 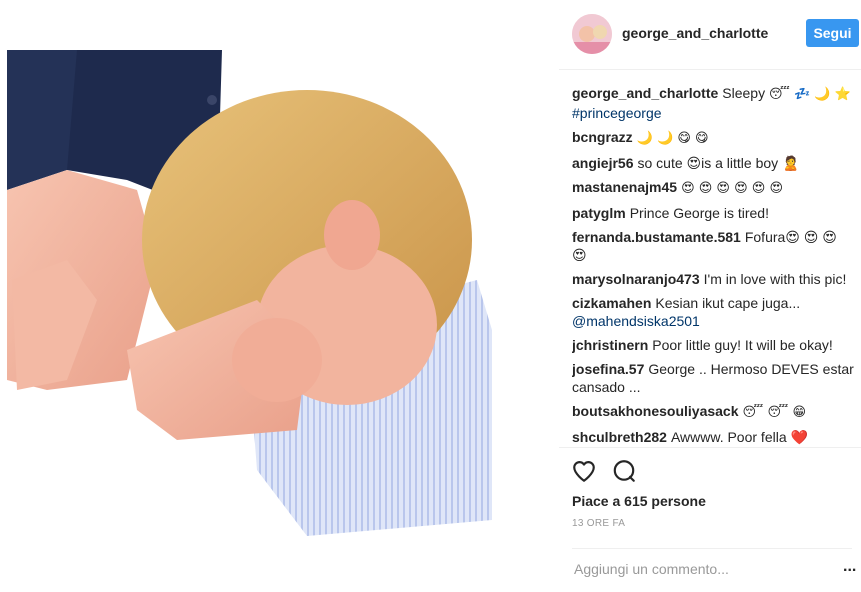 I want to click on list-item: bcngrazz 🌙 🌙 😋 😋, so click(x=713, y=138).